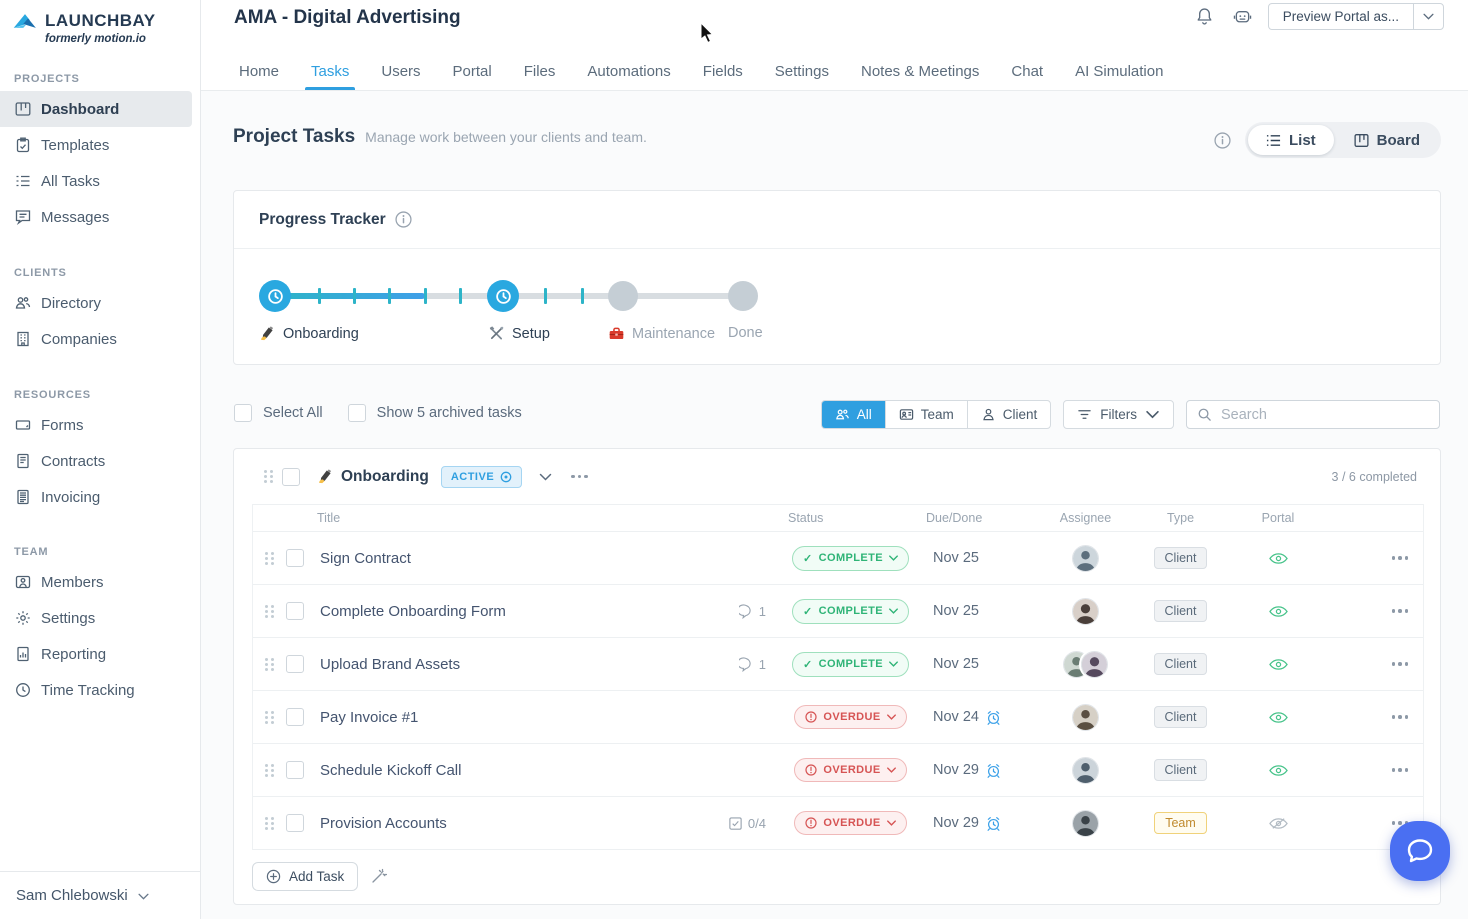 This screenshot has height=919, width=1468. I want to click on filter-client-button: Client, so click(1009, 414).